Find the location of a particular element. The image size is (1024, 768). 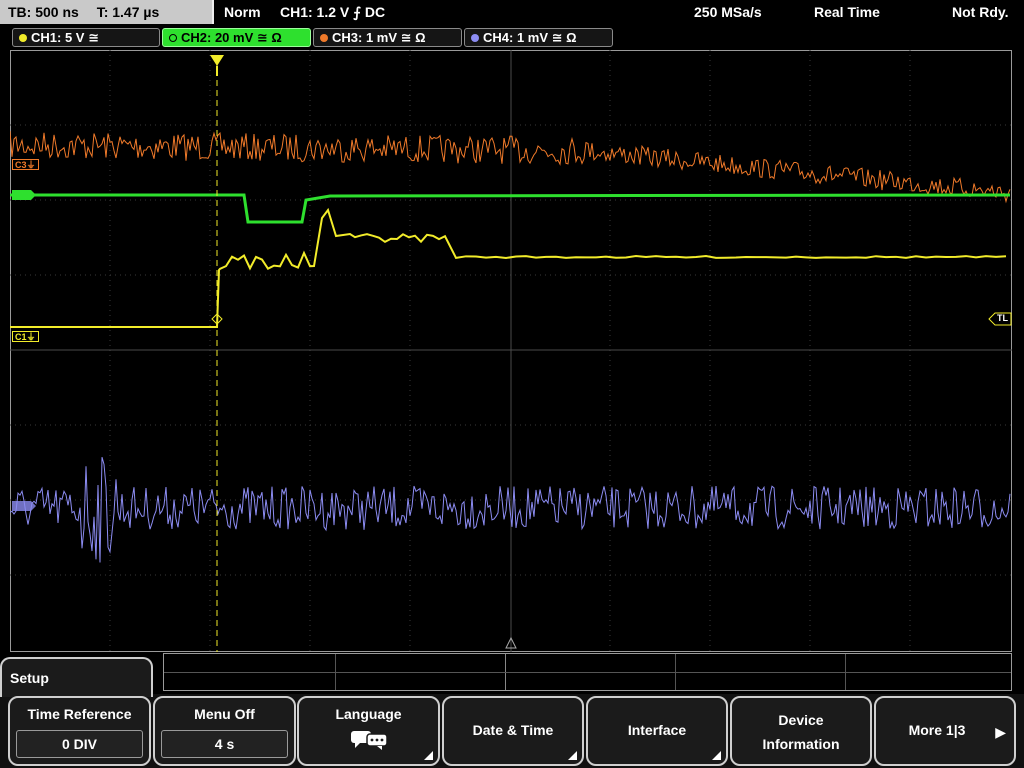

channel-2-ground-marker is located at coordinates (24, 195).